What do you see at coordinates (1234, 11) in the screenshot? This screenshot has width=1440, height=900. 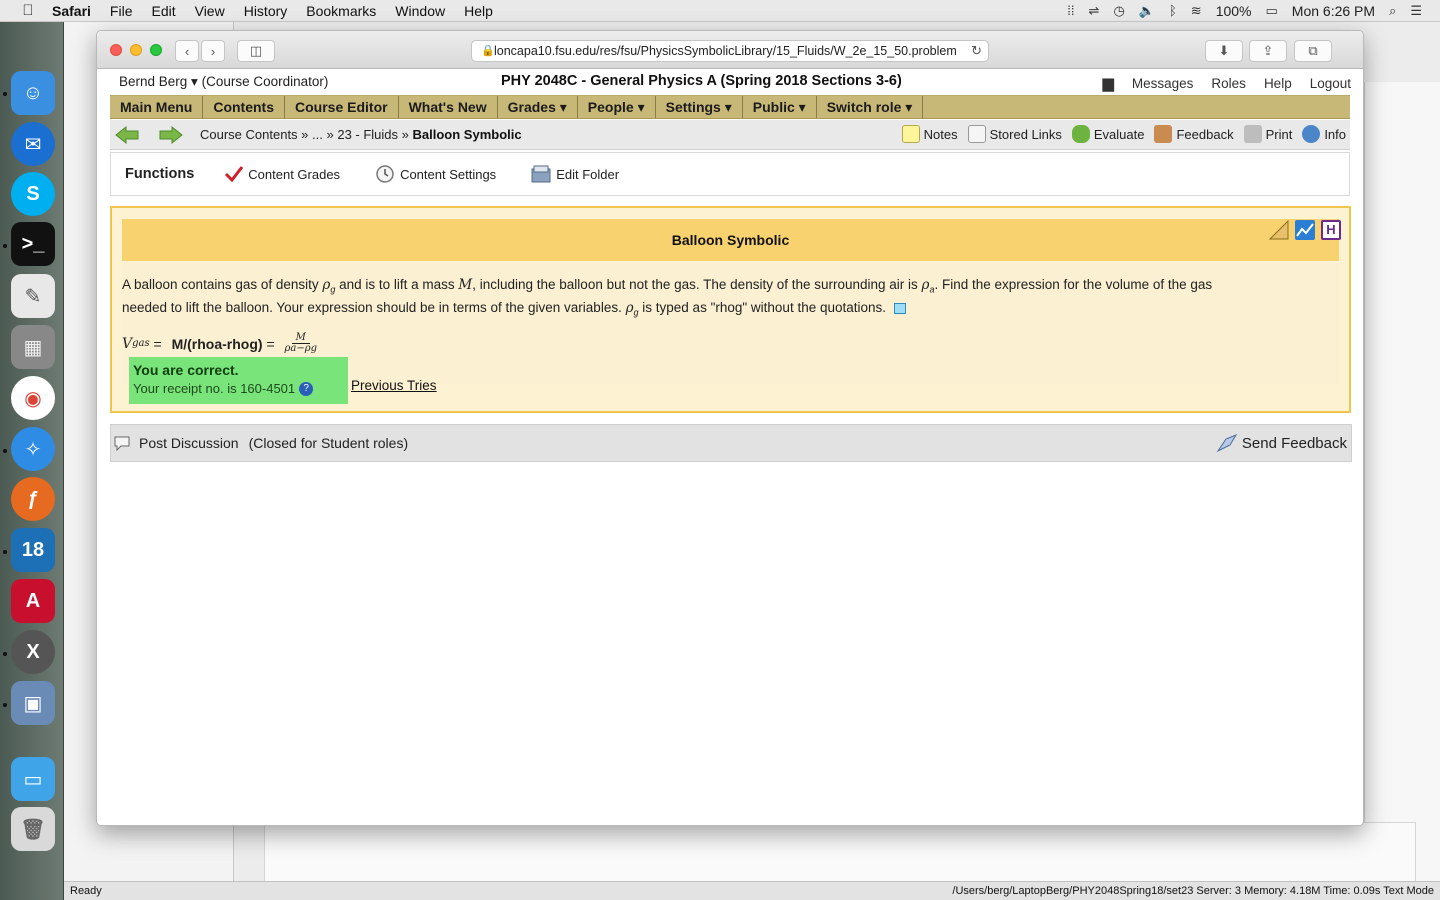 I see `battery-percent: 100%` at bounding box center [1234, 11].